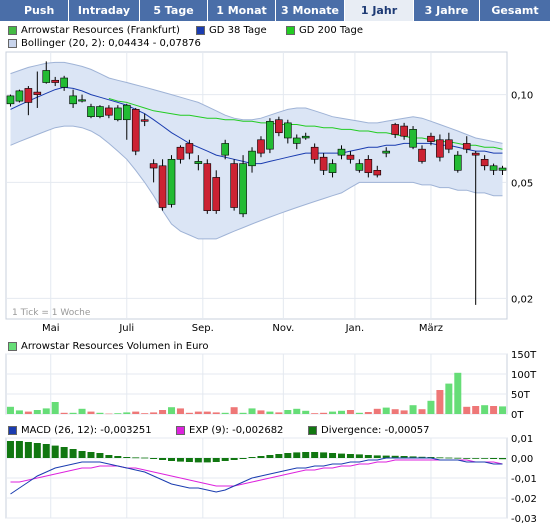 The width and height of the screenshot is (551, 524). What do you see at coordinates (256, 102) in the screenshot?
I see `bollinger-upper-line` at bounding box center [256, 102].